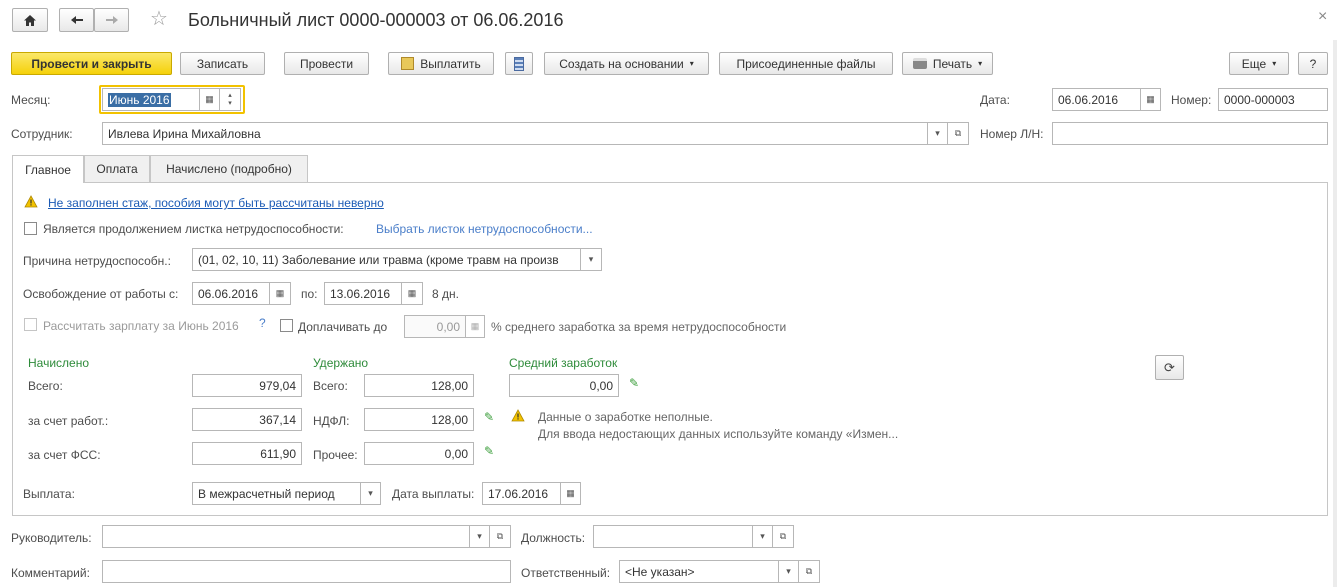 Image resolution: width=1337 pixels, height=587 pixels. I want to click on register-button, so click(519, 63).